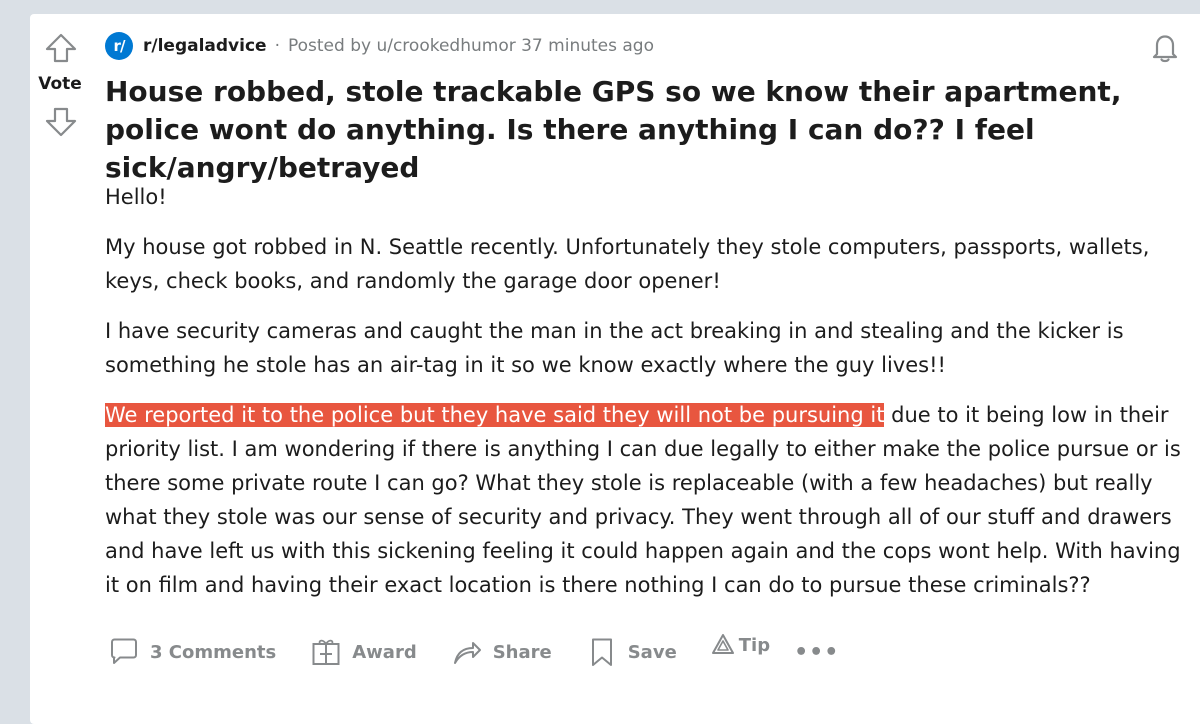  What do you see at coordinates (652, 652) in the screenshot?
I see `save-label: Save` at bounding box center [652, 652].